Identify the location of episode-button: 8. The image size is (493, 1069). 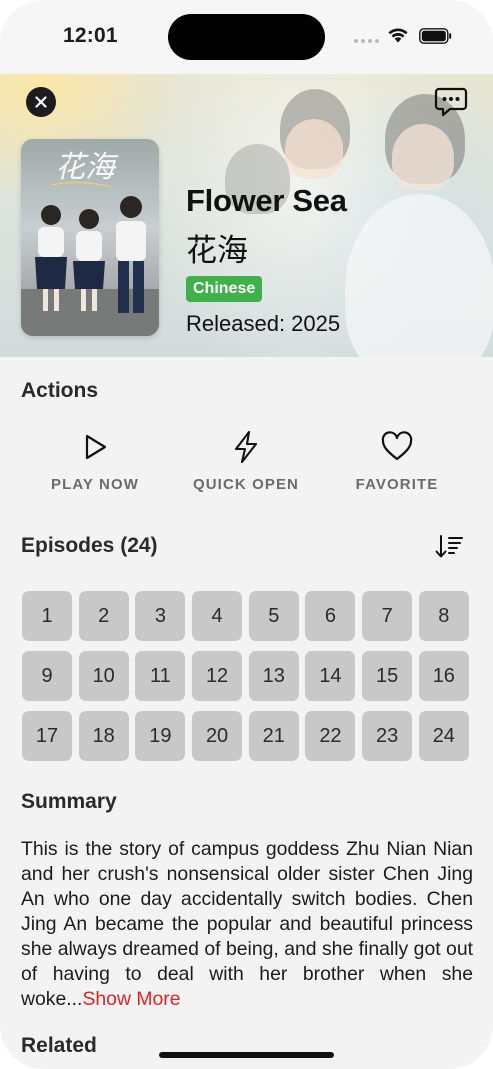
(443, 616).